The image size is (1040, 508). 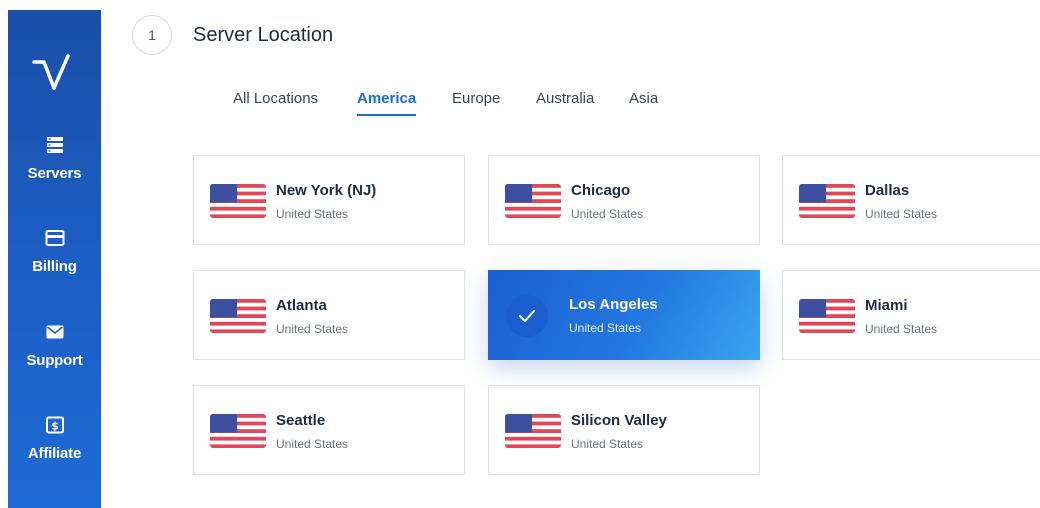 I want to click on sidebar-item-label: Billing, so click(x=54, y=266).